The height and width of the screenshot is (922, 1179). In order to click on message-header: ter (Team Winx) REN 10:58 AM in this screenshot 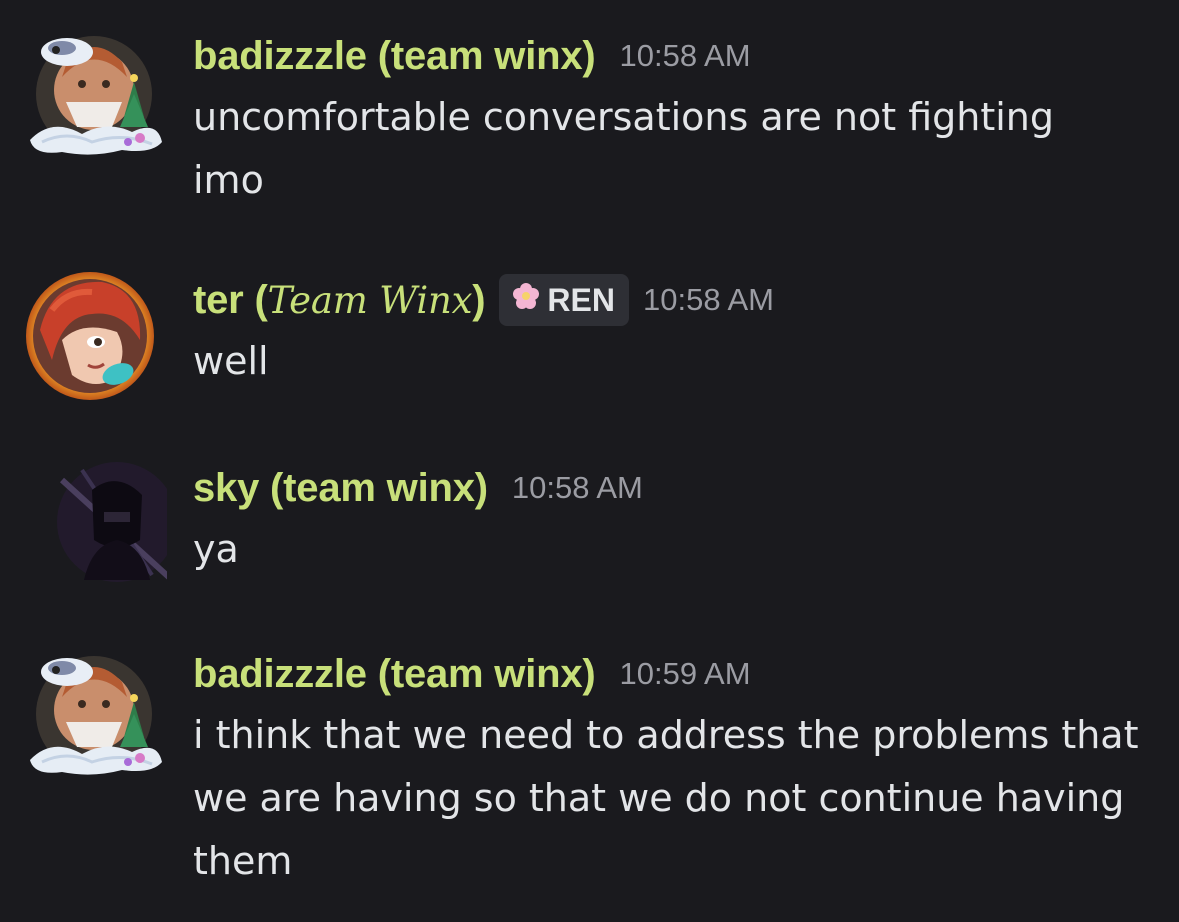, I will do `click(666, 300)`.